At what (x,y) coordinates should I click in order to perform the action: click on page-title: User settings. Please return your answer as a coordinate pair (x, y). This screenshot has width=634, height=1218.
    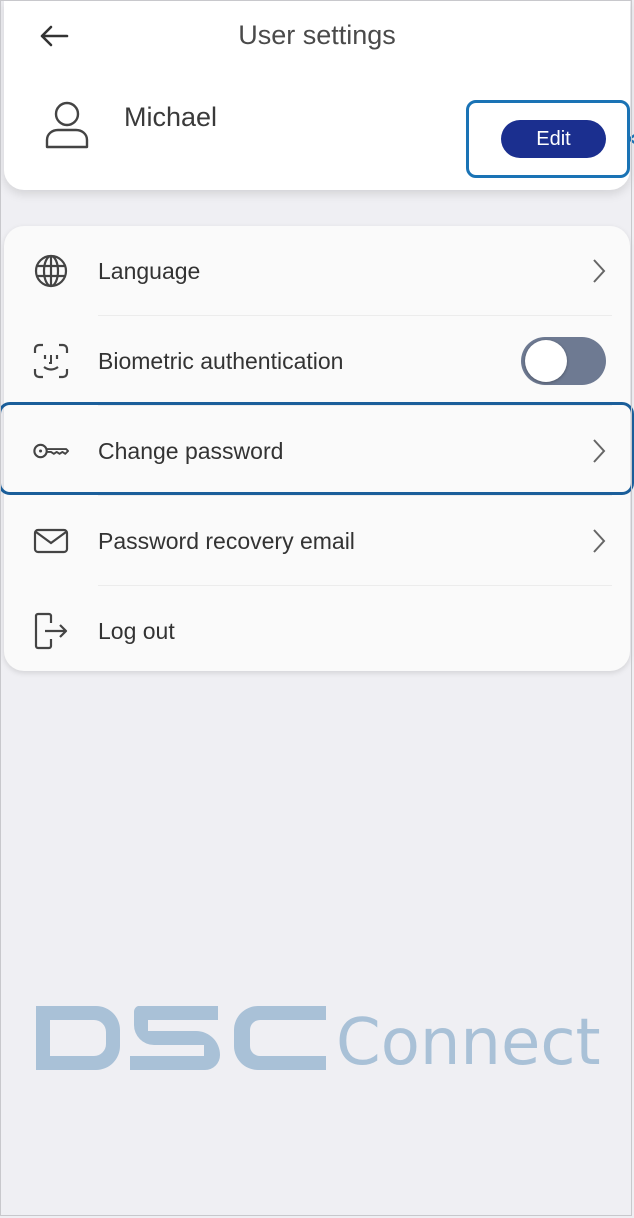
    Looking at the image, I should click on (317, 35).